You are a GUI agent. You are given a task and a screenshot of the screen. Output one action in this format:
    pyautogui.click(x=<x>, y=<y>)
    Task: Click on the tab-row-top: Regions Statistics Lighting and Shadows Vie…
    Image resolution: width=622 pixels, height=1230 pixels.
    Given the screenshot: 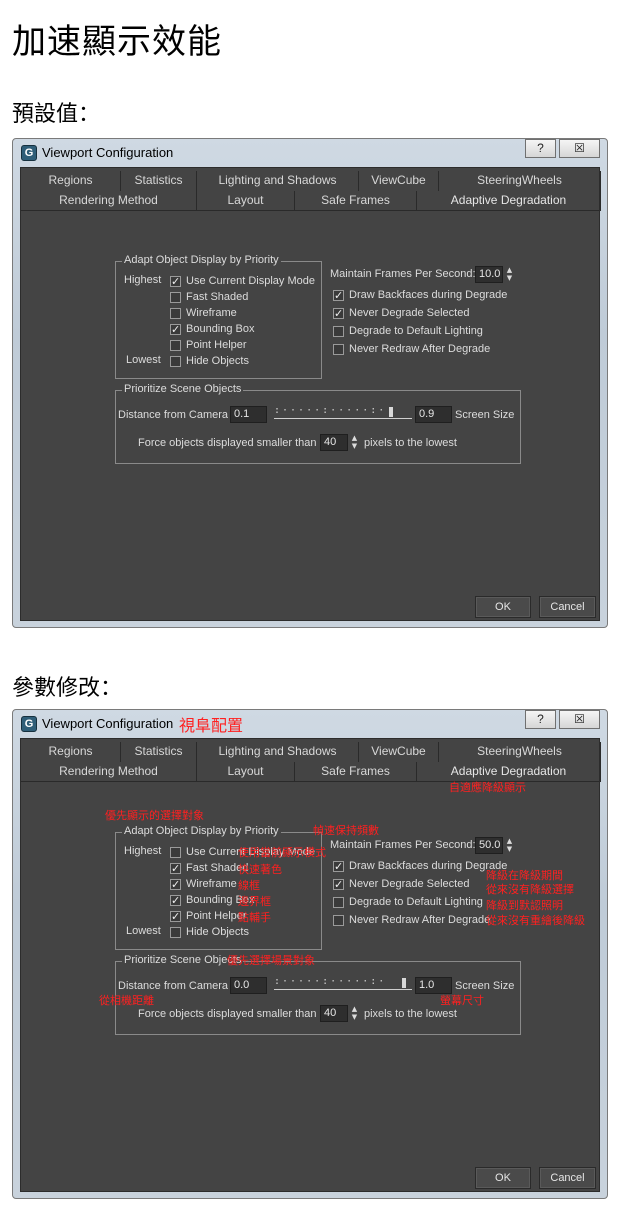 What is the action you would take?
    pyautogui.click(x=311, y=181)
    